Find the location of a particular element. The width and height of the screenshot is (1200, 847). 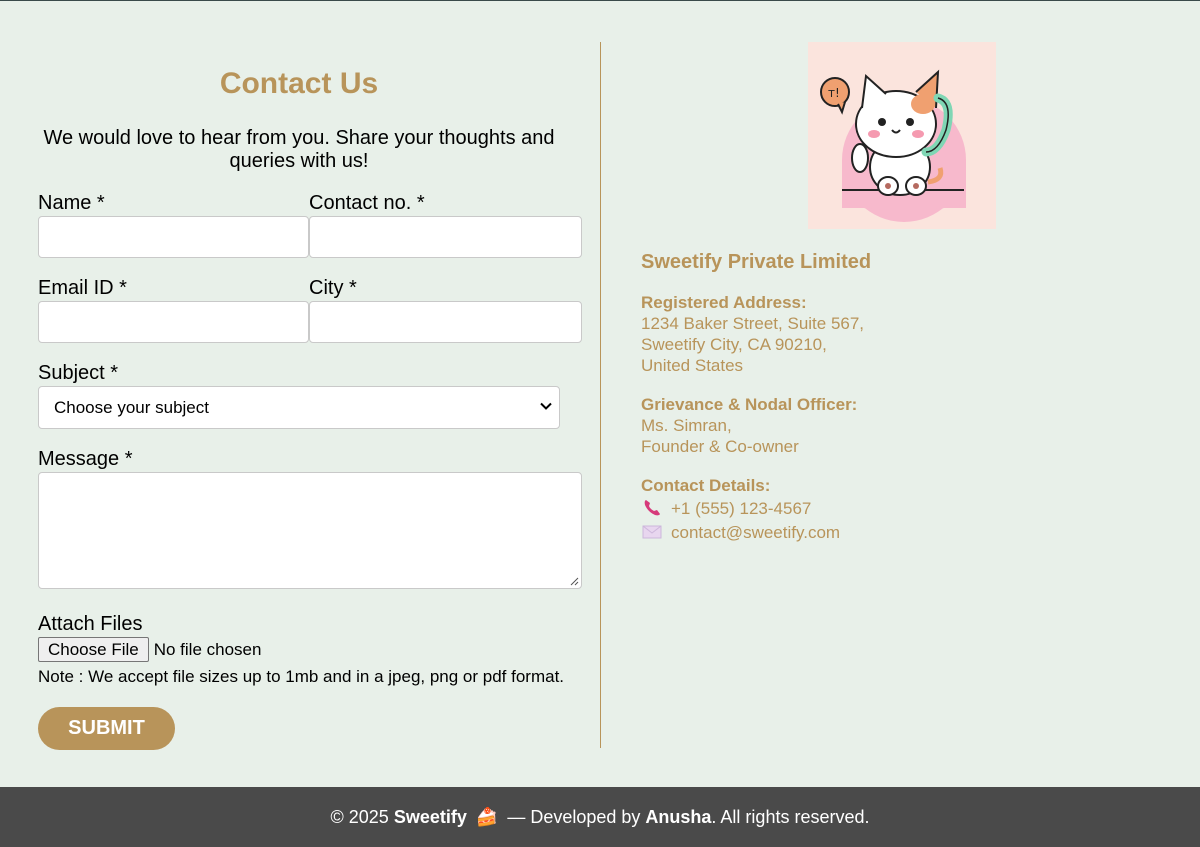

telephone-icon is located at coordinates (652, 508).